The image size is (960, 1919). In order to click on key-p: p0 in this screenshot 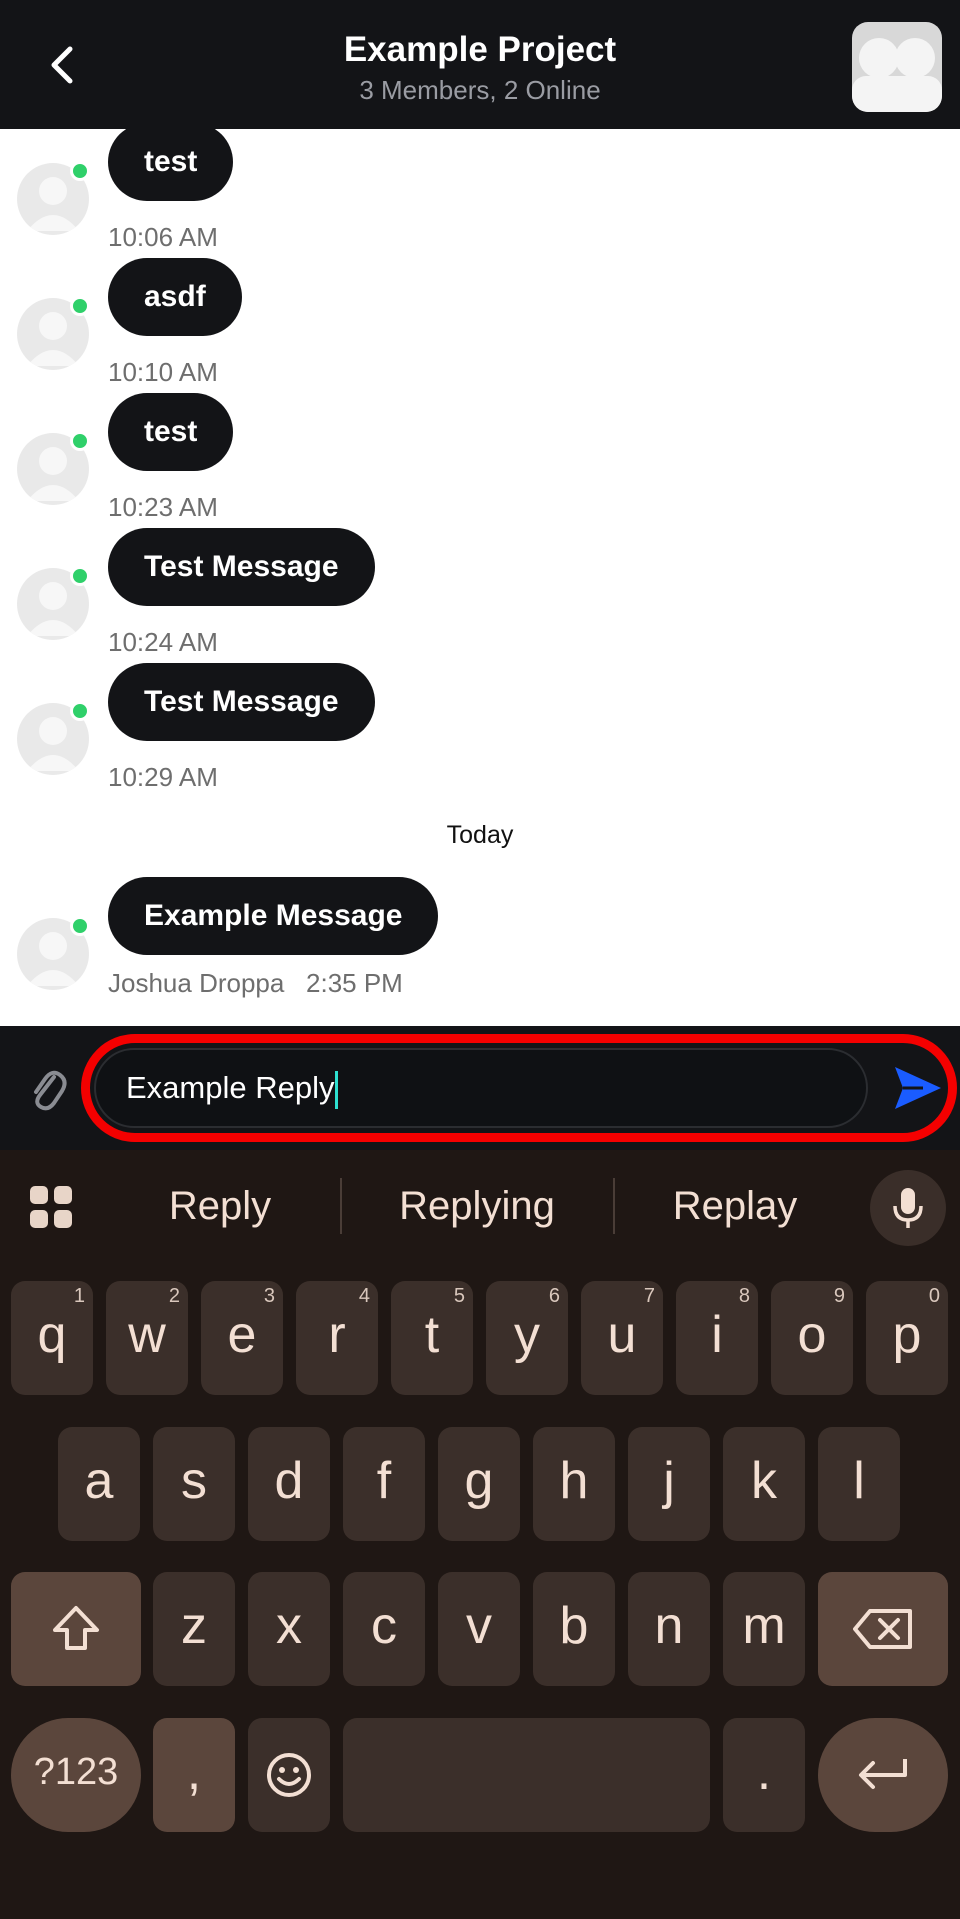, I will do `click(907, 1338)`.